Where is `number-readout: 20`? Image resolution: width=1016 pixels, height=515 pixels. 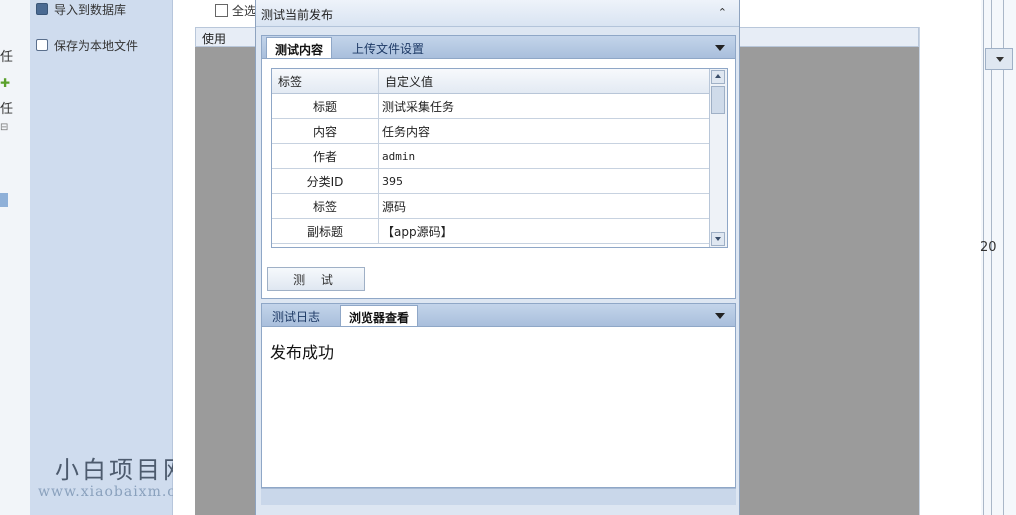 number-readout: 20 is located at coordinates (988, 247).